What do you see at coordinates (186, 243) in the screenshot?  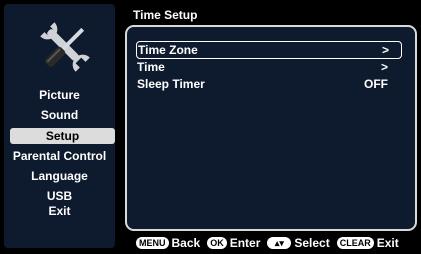 I see `hint-label: Back` at bounding box center [186, 243].